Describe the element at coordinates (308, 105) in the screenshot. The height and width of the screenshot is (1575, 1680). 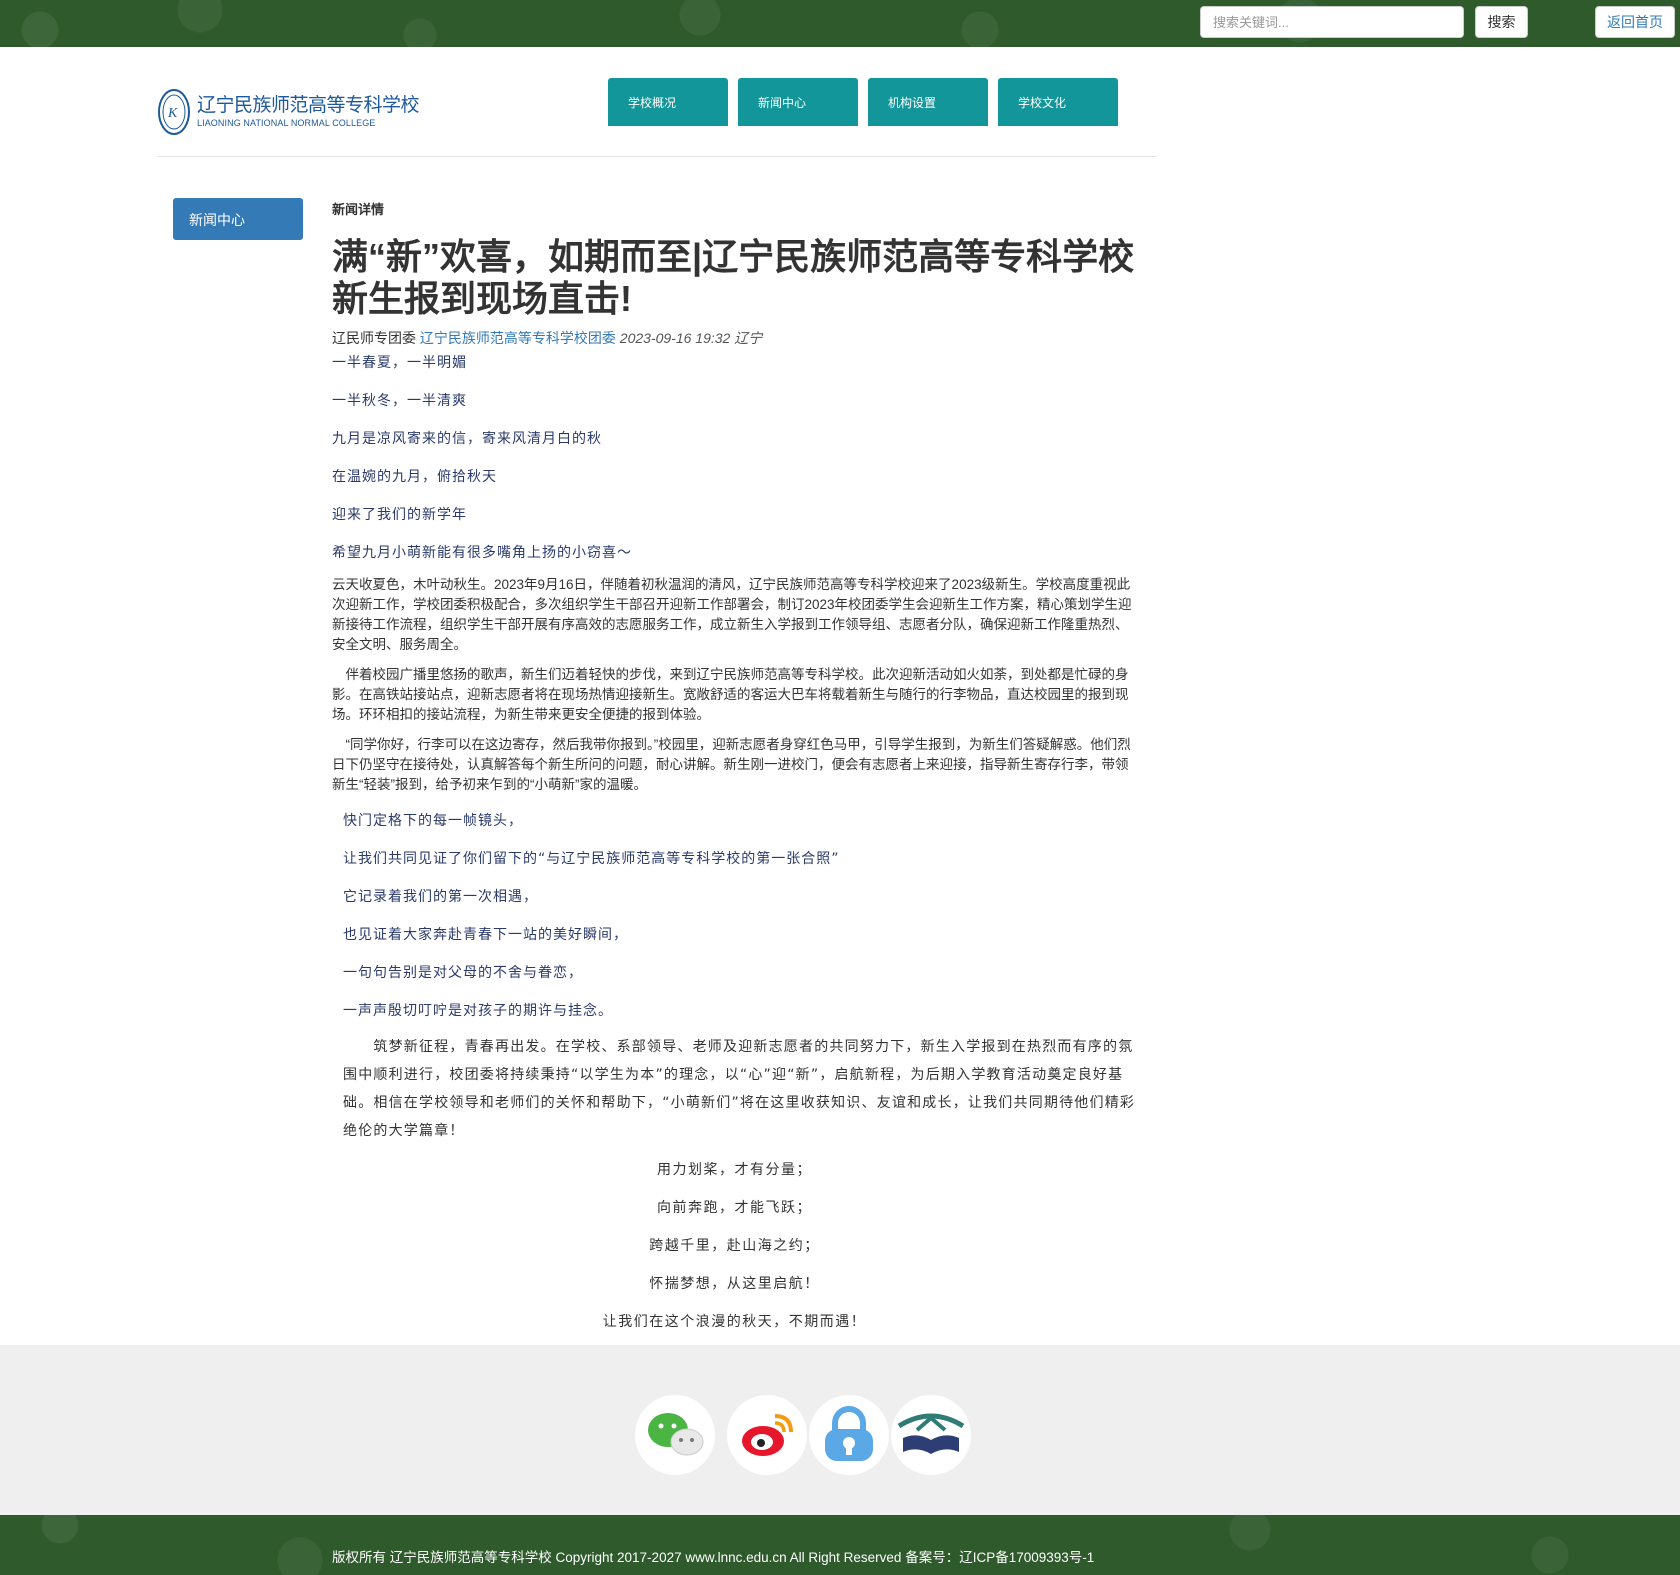
I see `logo-chinese-name: 辽宁民族师范高等专科学校` at that location.